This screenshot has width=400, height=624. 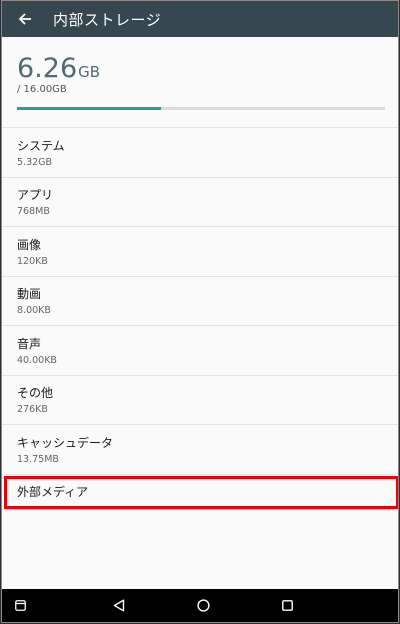 I want to click on total-storage: / 16.00GB, so click(x=42, y=89).